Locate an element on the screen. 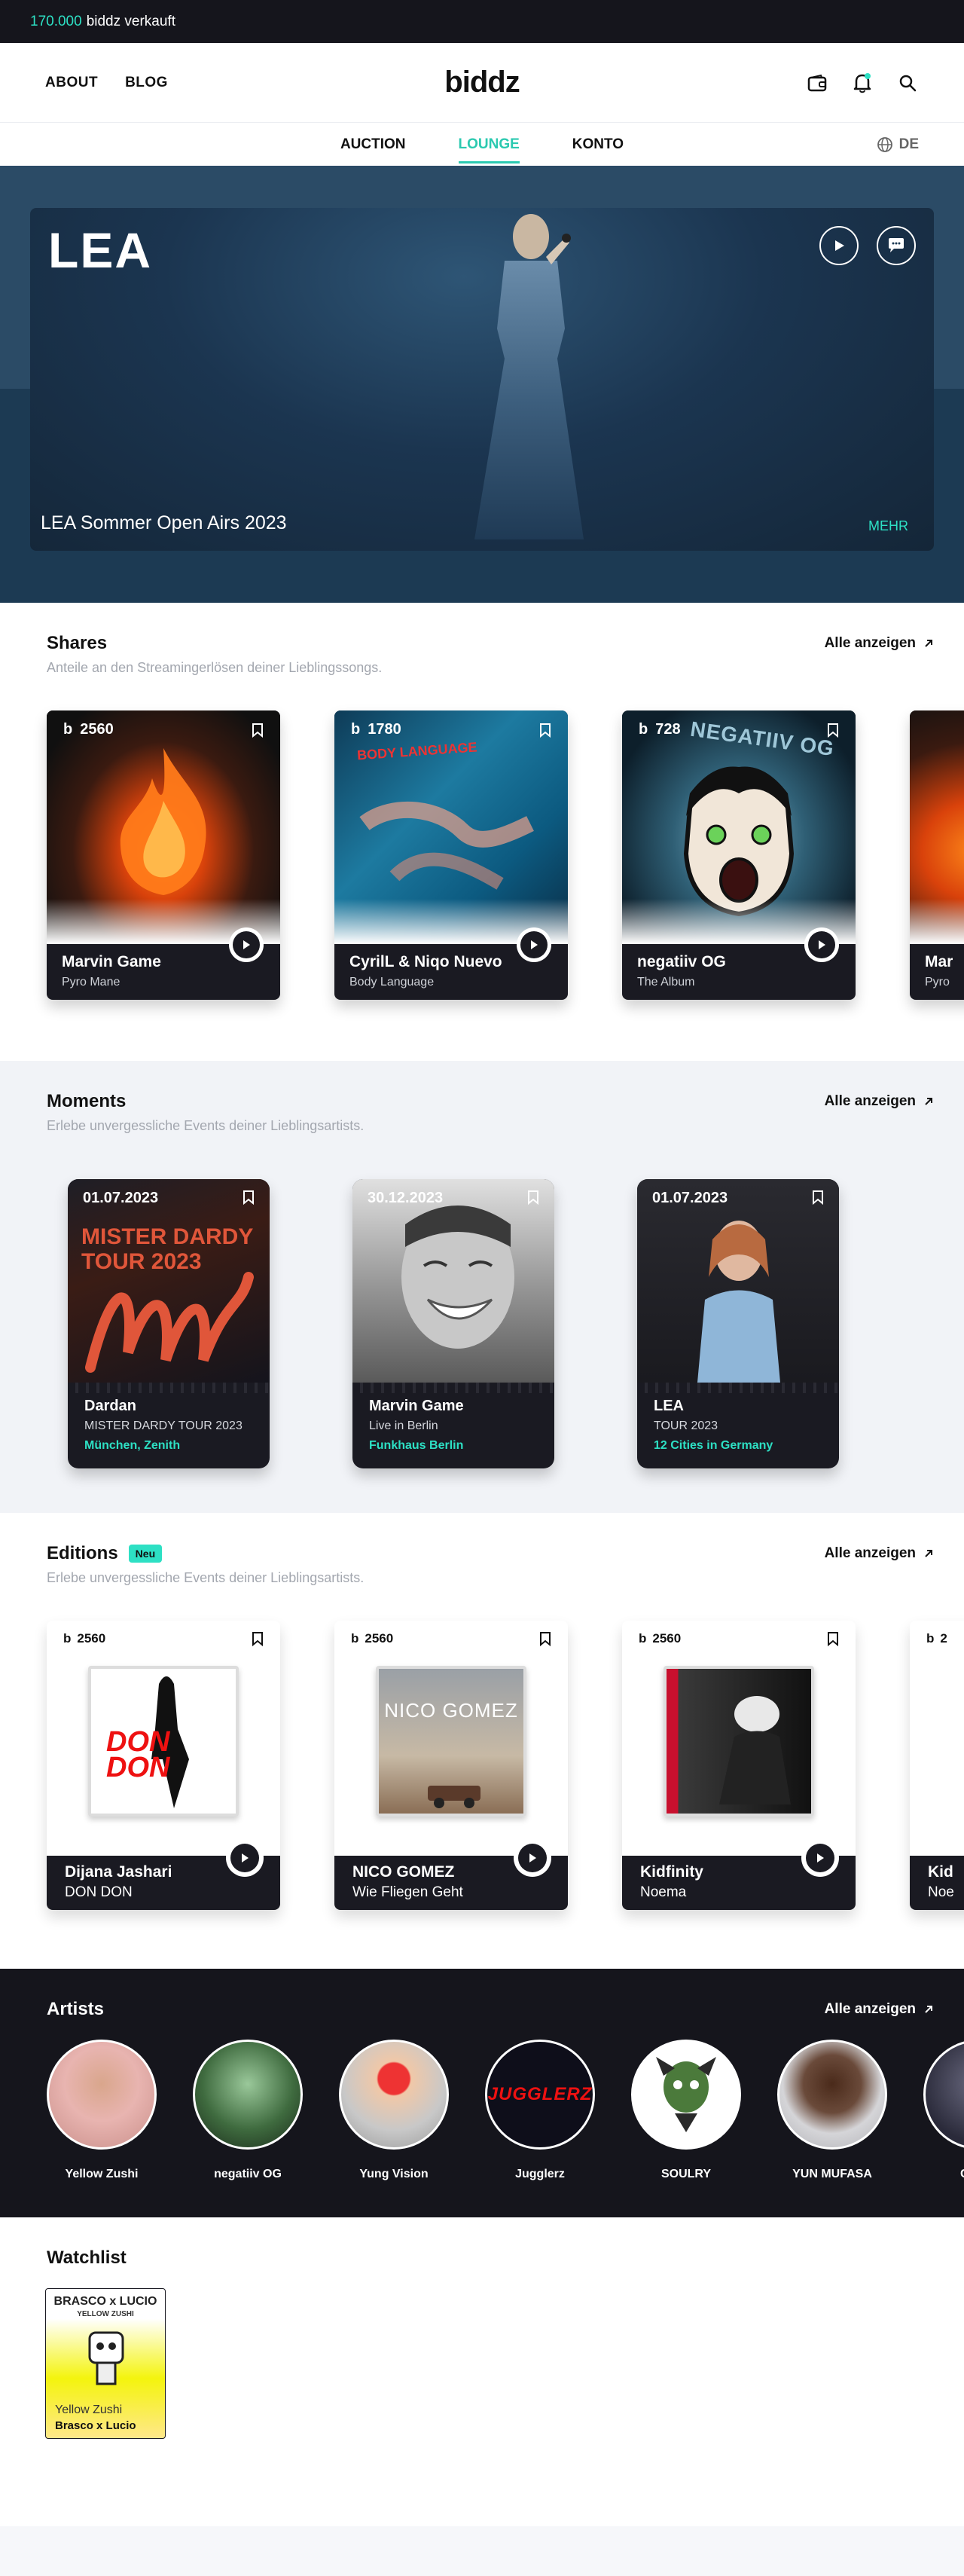  moment-location: 12 Cities in Germany is located at coordinates (713, 1445).